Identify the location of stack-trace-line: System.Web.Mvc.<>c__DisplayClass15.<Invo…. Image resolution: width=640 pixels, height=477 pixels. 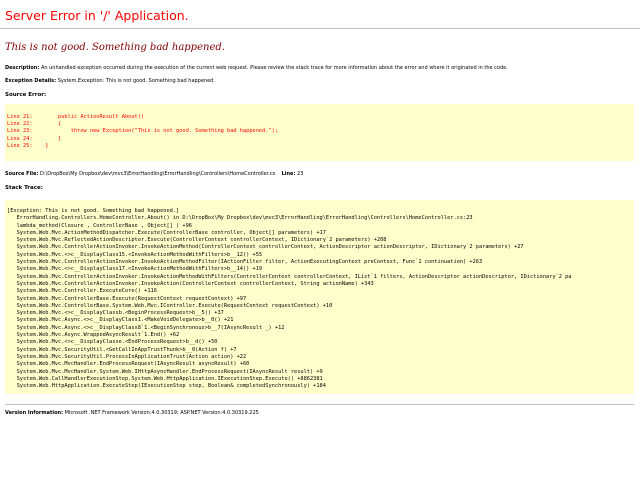
(135, 254).